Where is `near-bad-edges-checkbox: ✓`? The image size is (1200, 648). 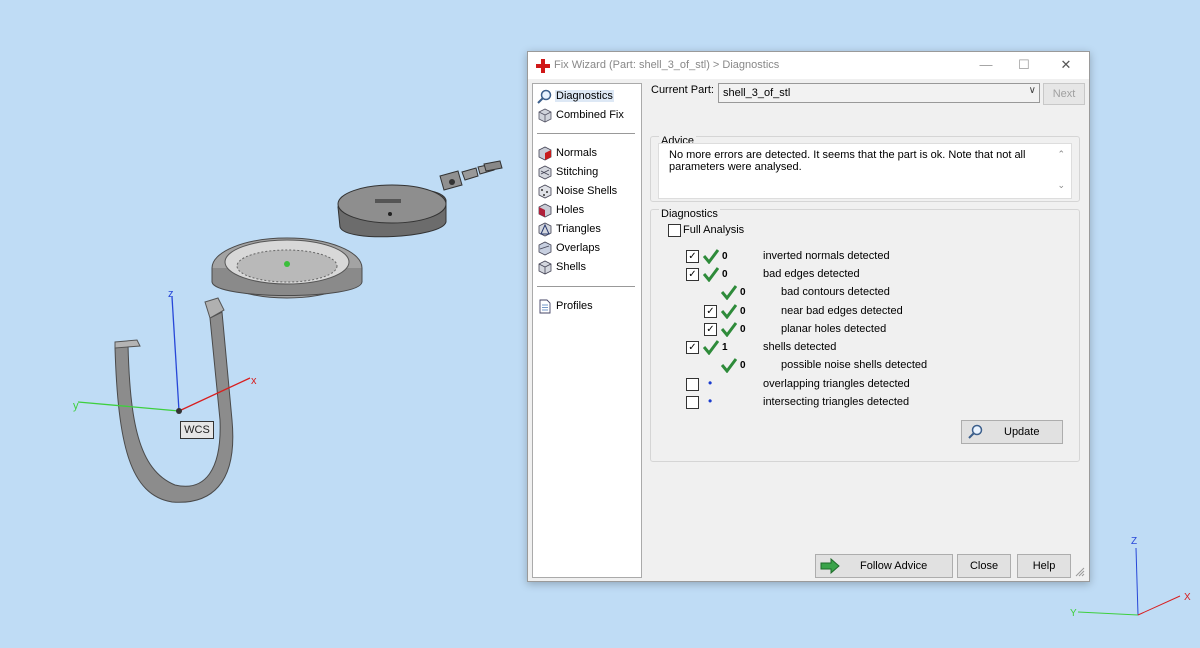 near-bad-edges-checkbox: ✓ is located at coordinates (710, 311).